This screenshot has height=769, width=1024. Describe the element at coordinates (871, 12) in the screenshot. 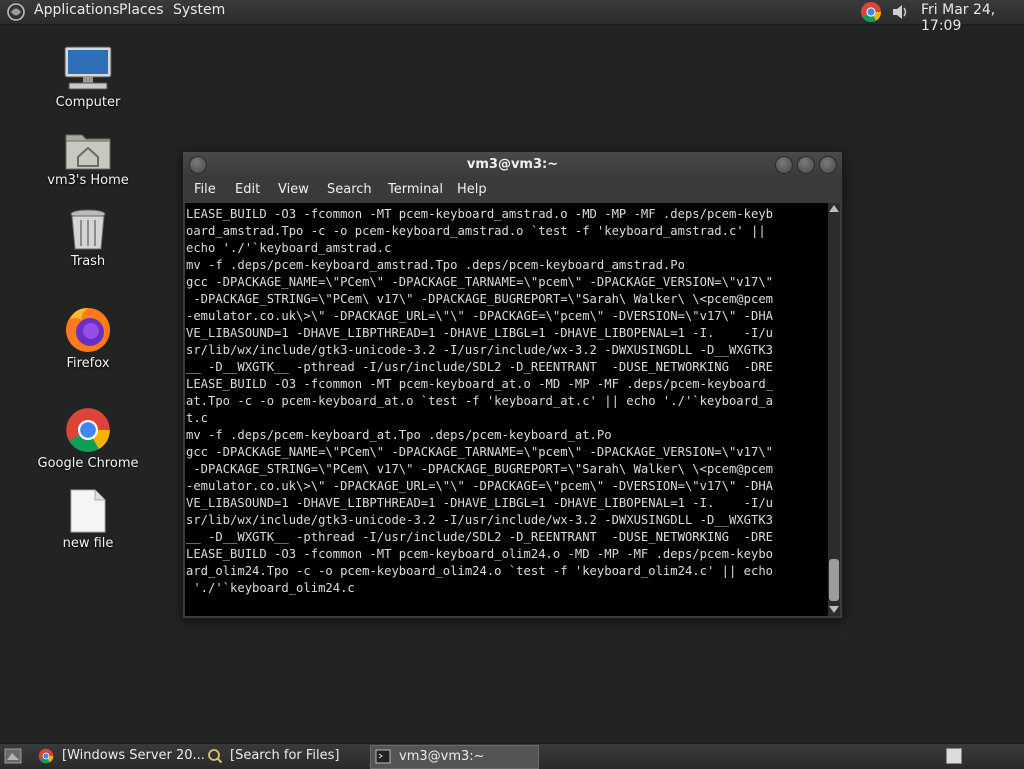

I see `chrome-launcher-icon` at that location.